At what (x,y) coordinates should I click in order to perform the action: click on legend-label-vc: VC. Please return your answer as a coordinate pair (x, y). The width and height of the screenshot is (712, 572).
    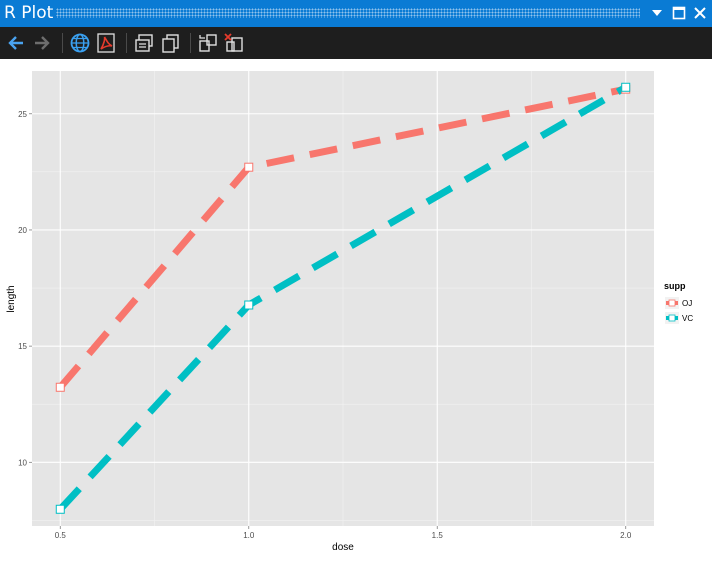
    Looking at the image, I should click on (687, 318).